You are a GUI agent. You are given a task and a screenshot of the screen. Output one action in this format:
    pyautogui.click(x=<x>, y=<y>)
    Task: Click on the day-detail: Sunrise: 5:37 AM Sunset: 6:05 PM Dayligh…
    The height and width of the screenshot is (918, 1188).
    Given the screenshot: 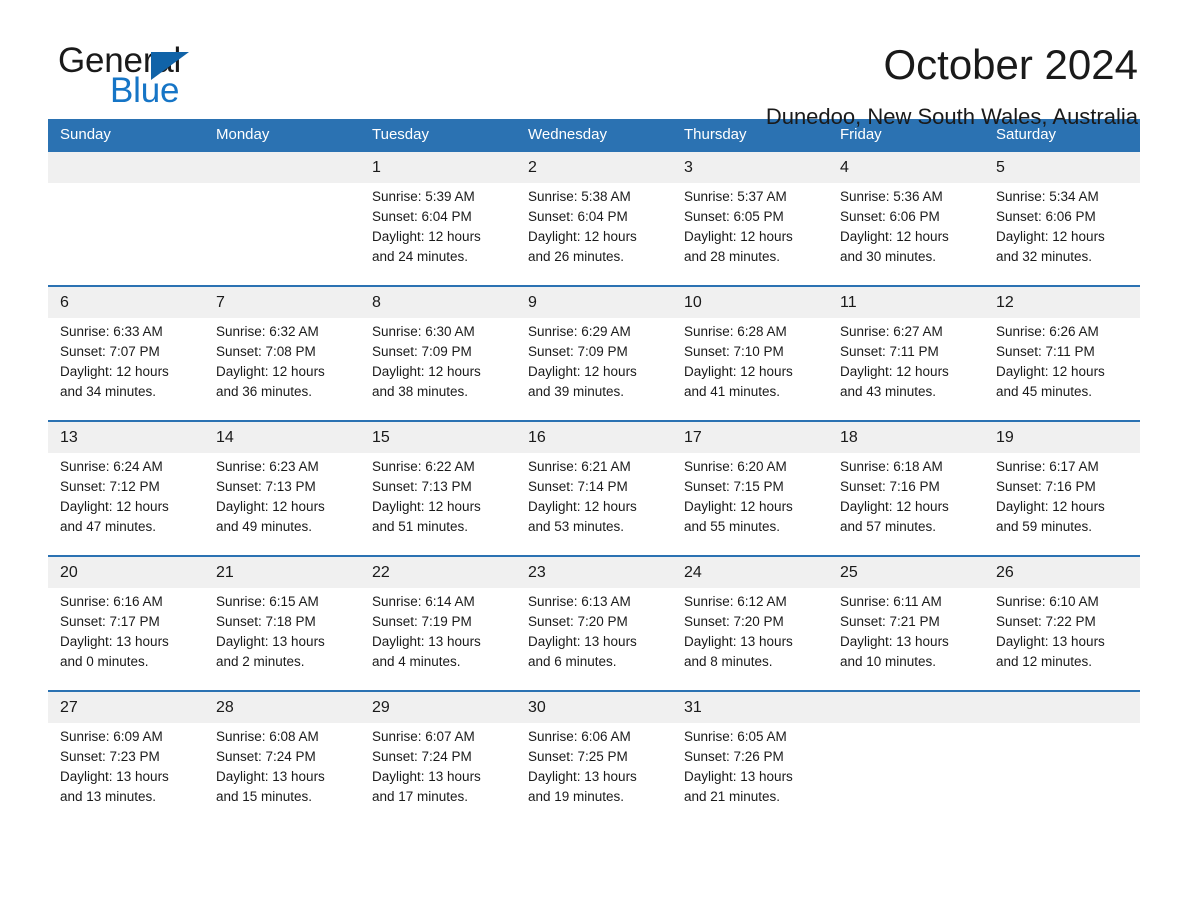 What is the action you would take?
    pyautogui.click(x=750, y=234)
    